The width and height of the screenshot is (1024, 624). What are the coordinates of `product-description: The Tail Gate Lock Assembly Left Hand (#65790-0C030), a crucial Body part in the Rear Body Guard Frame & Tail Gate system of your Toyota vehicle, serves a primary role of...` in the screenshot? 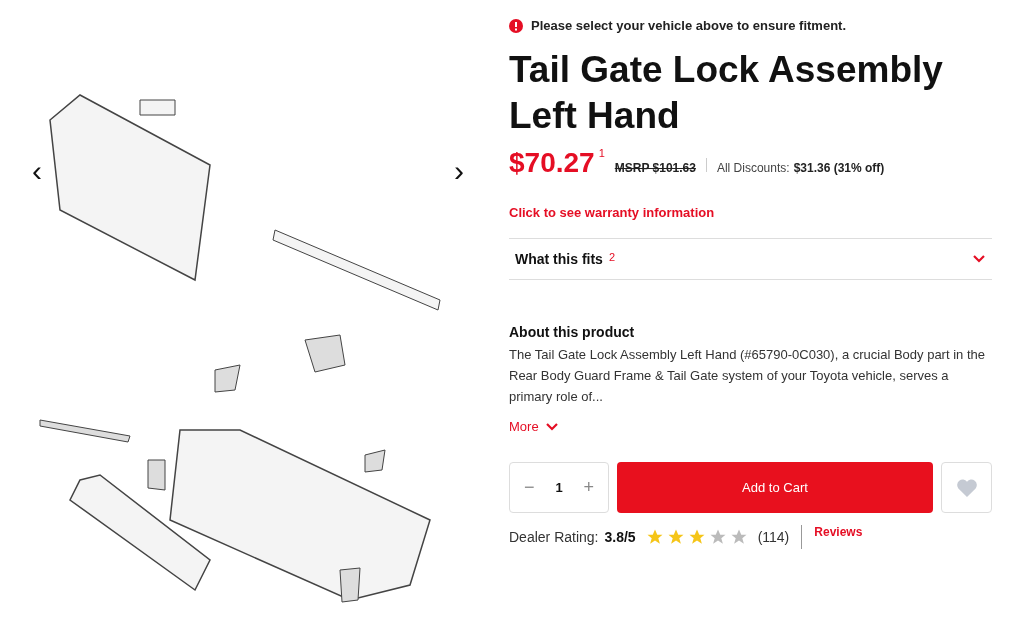 It's located at (747, 376).